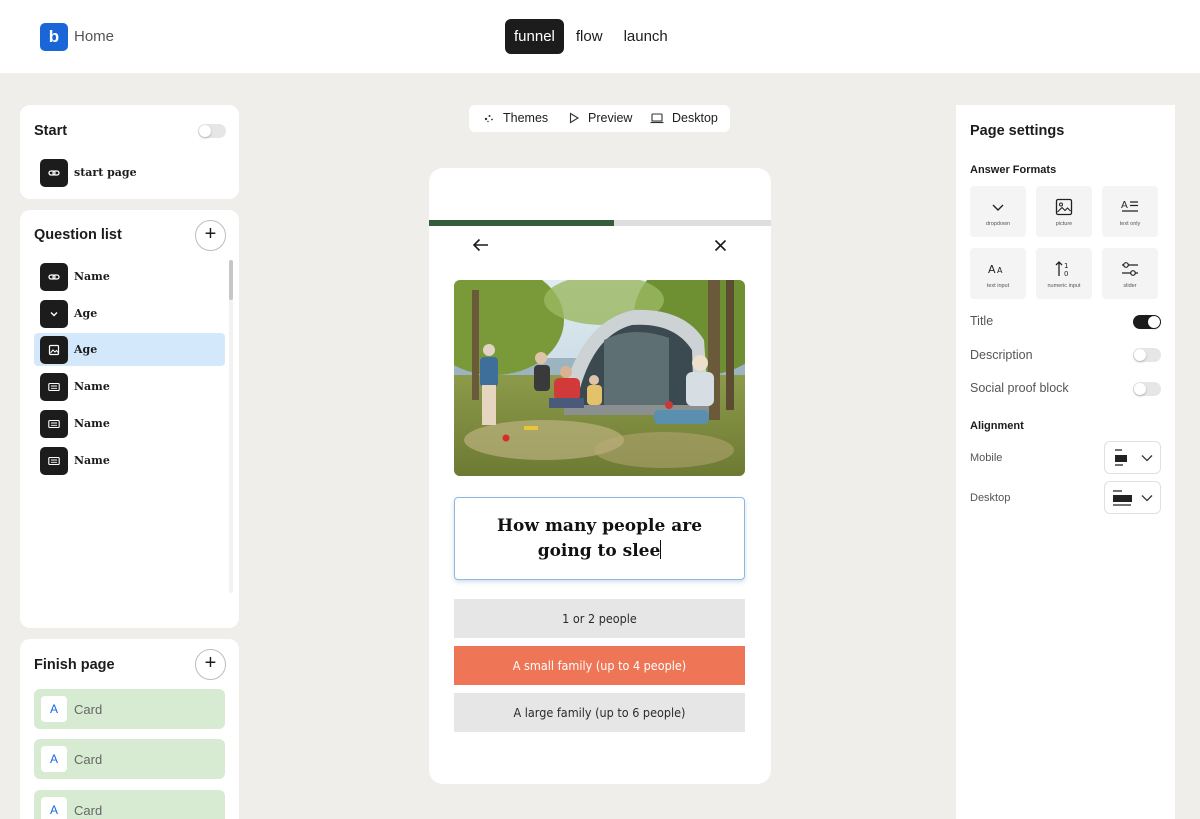  What do you see at coordinates (105, 172) in the screenshot?
I see `start-page-label: start page` at bounding box center [105, 172].